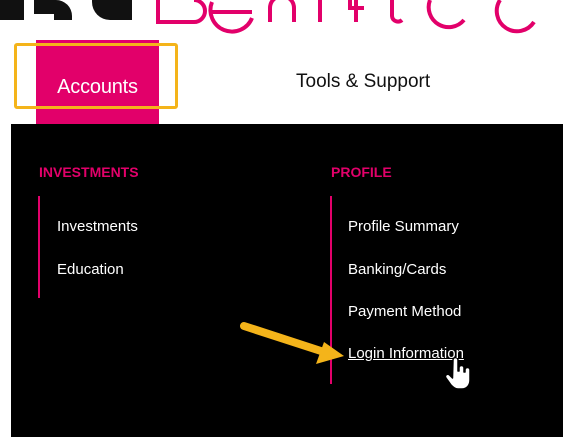 Image resolution: width=563 pixels, height=437 pixels. What do you see at coordinates (403, 226) in the screenshot?
I see `menu-item-profile-summary: Profile Summary` at bounding box center [403, 226].